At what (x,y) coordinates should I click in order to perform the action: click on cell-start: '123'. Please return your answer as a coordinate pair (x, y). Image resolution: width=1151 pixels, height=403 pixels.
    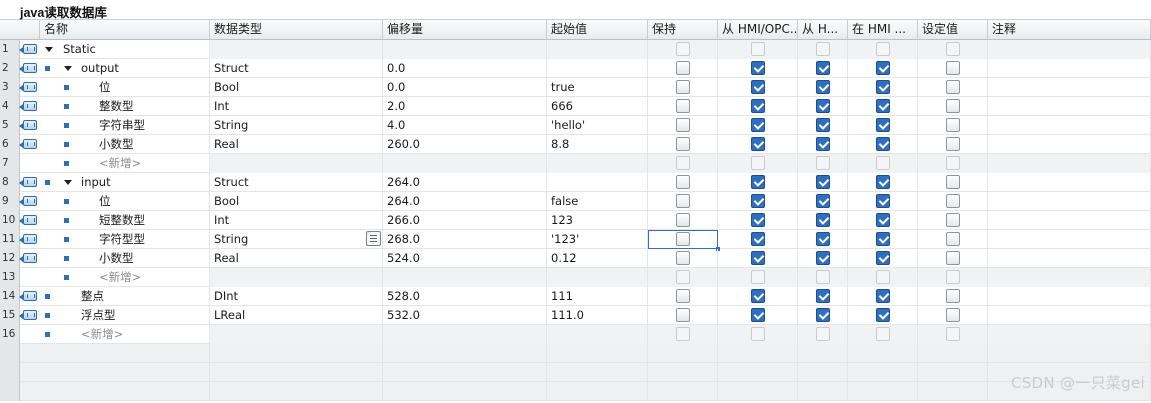
    Looking at the image, I should click on (597, 239).